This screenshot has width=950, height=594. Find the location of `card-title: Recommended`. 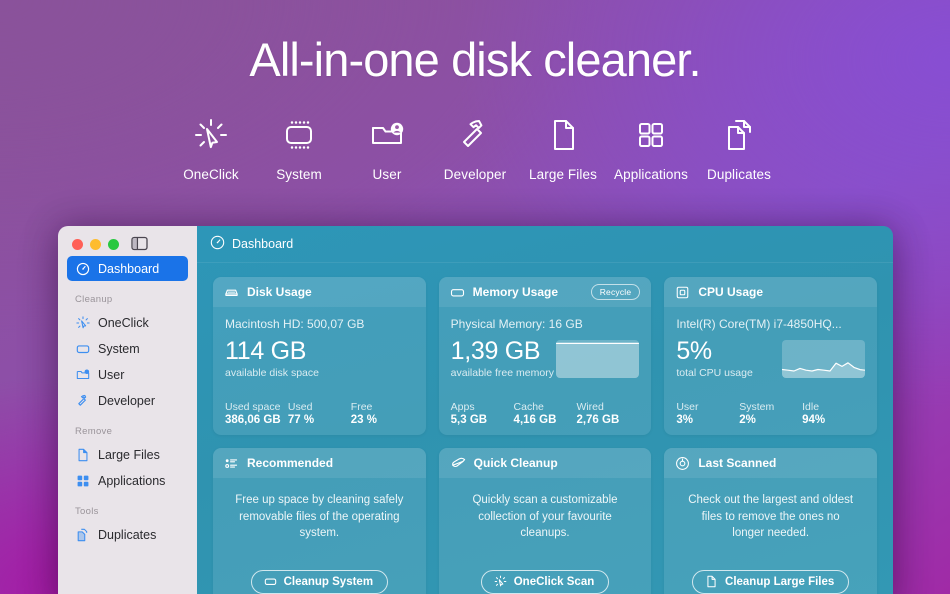

card-title: Recommended is located at coordinates (290, 463).